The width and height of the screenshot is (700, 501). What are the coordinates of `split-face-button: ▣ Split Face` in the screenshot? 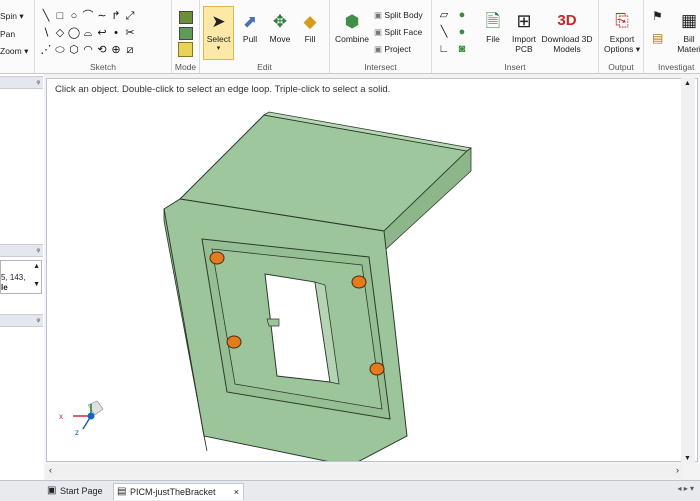 It's located at (398, 32).